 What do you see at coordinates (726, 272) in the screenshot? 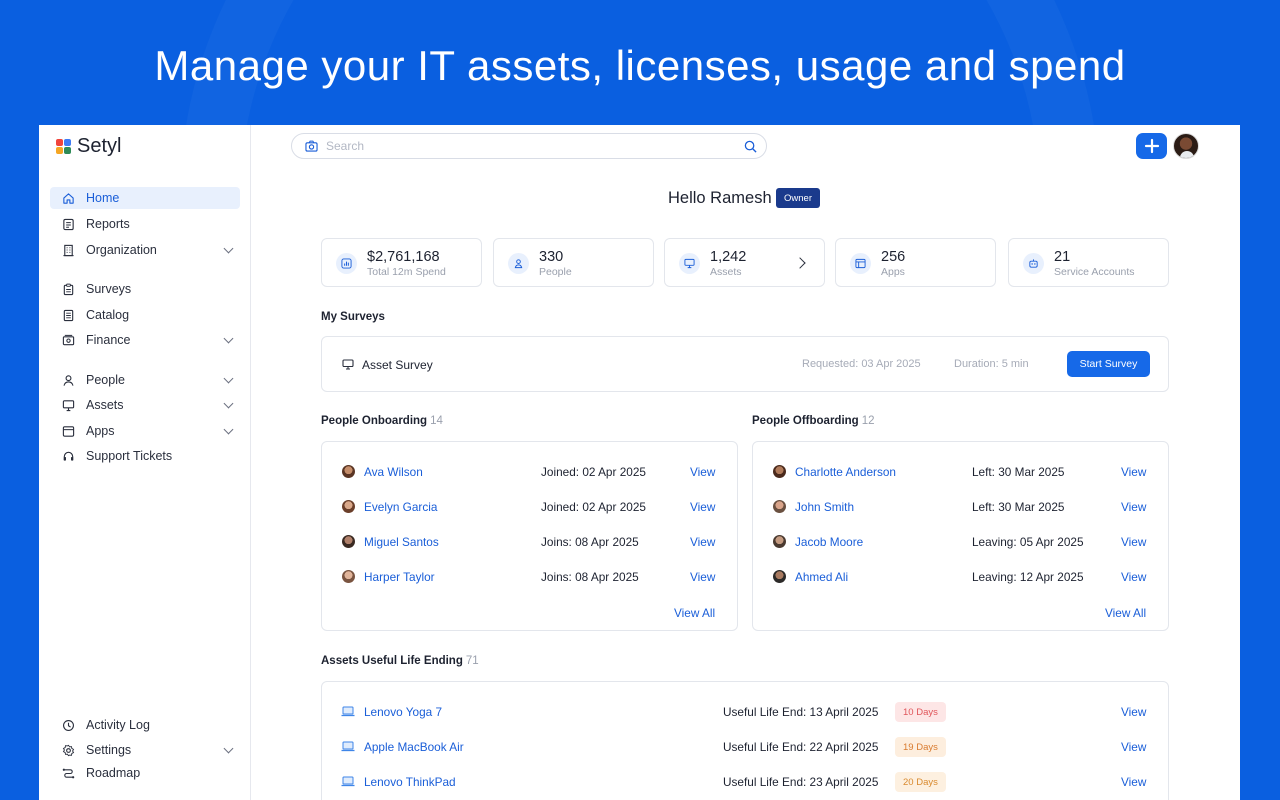
I see `stat-label: Assets` at bounding box center [726, 272].